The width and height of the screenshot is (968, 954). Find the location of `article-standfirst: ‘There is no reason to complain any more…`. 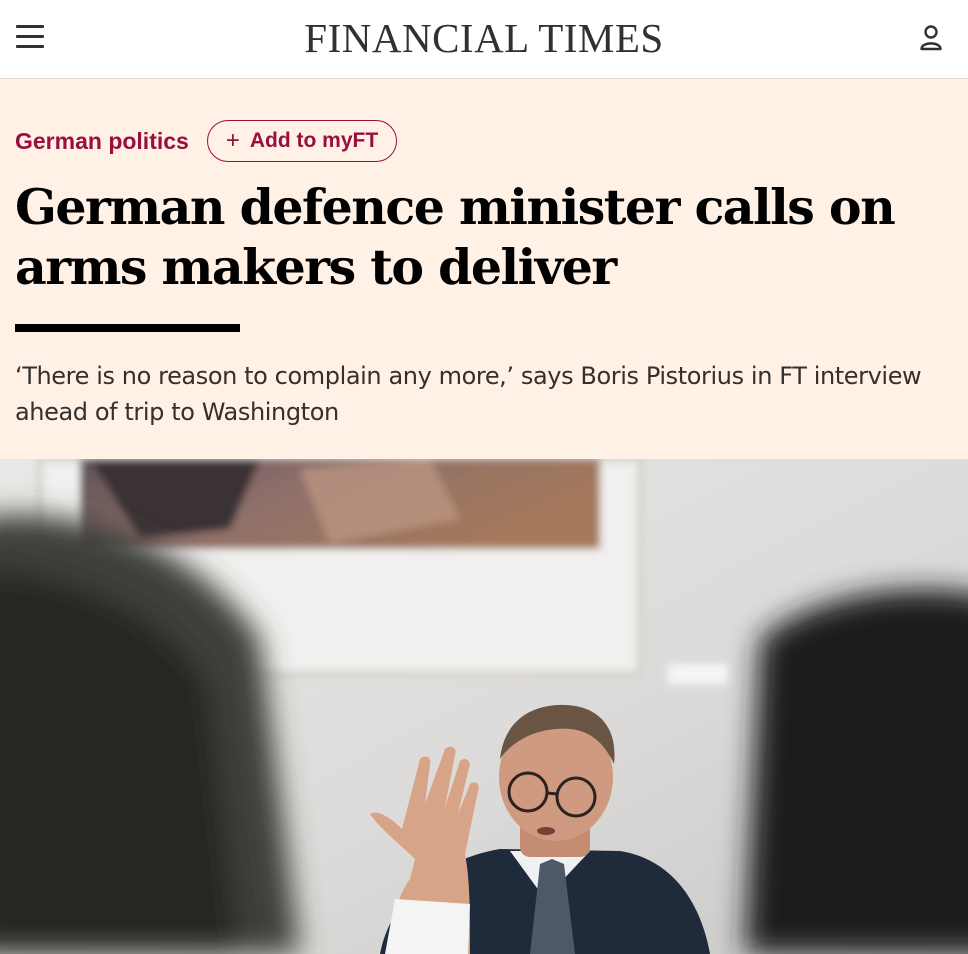

article-standfirst: ‘There is no reason to complain any more… is located at coordinates (468, 394).